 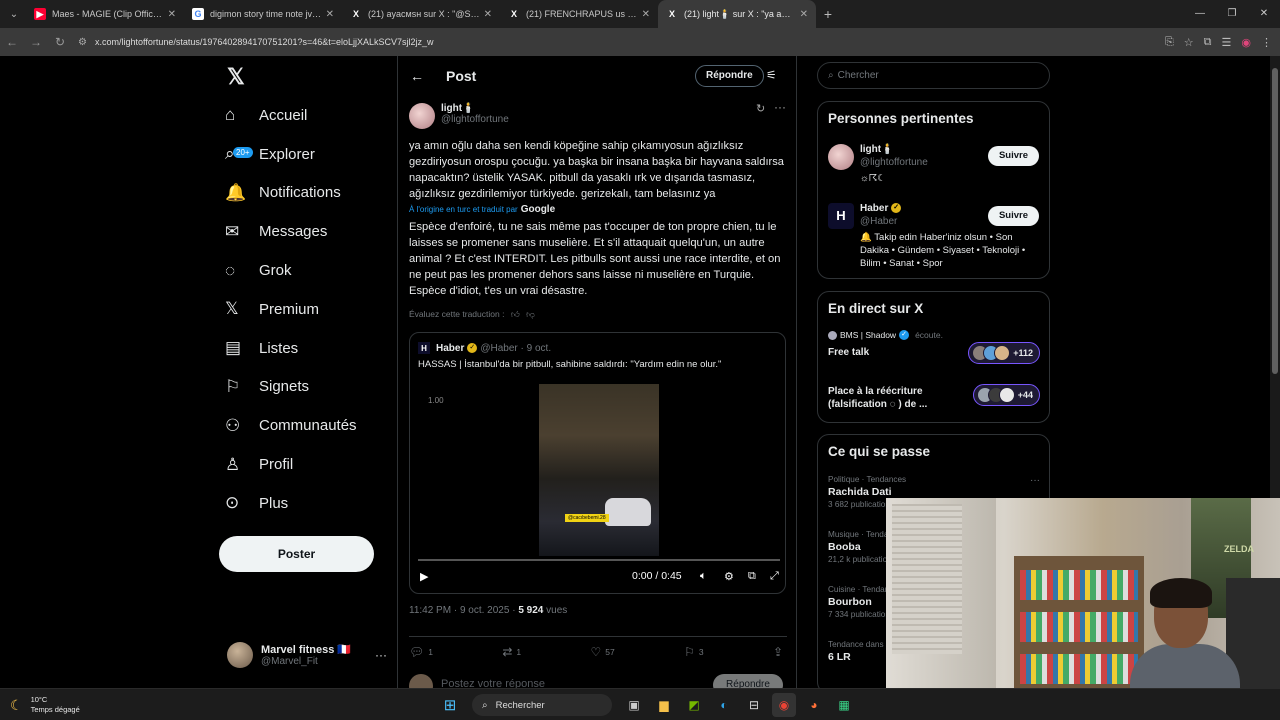 I want to click on nav-item-messages: ✉ Messages, so click(x=286, y=231).